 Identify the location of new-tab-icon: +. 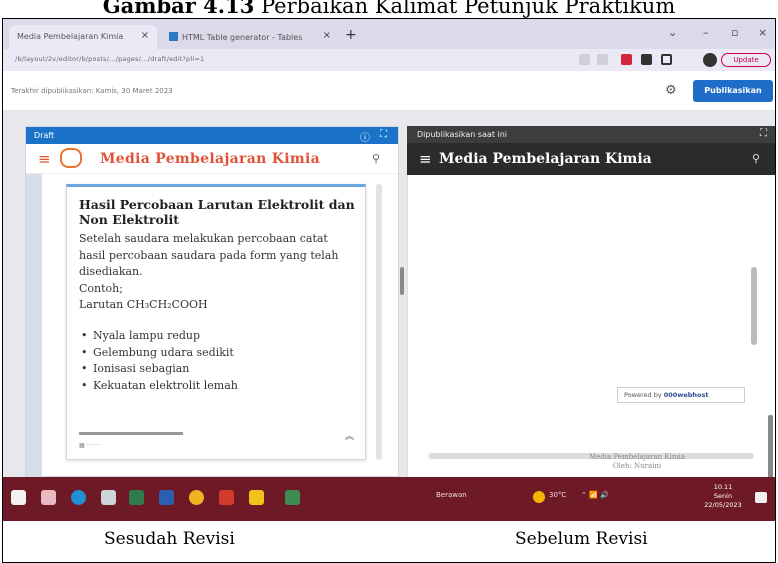
(351, 35).